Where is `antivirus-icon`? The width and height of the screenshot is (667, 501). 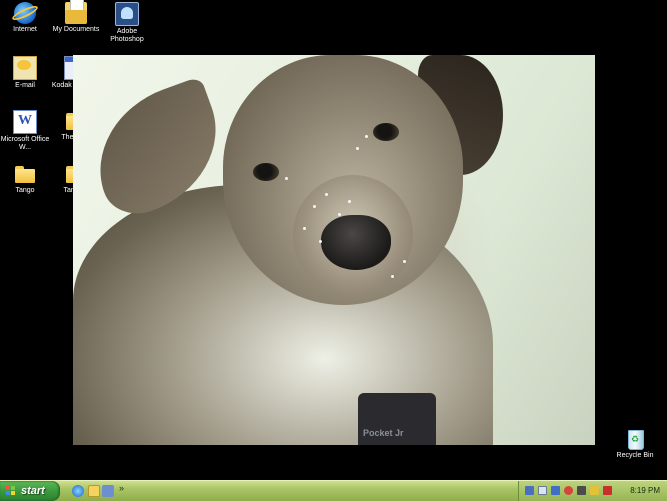 antivirus-icon is located at coordinates (607, 490).